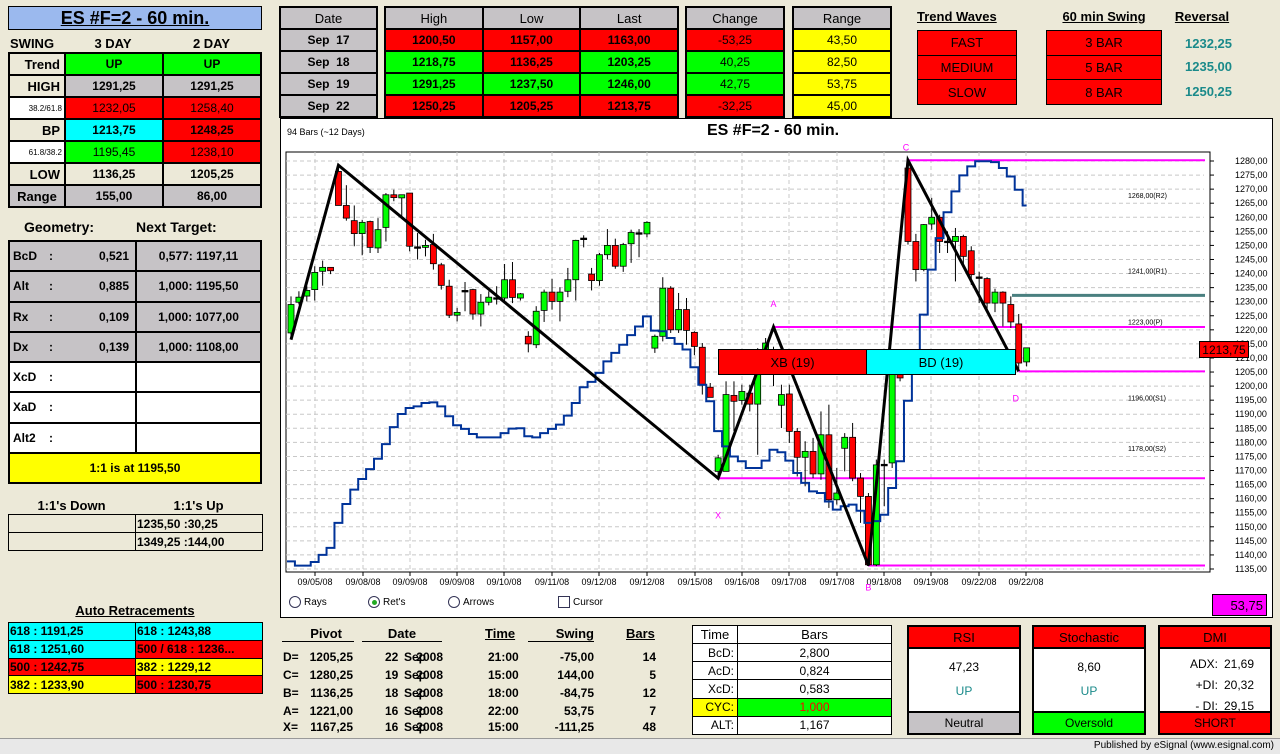  I want to click on retracement-cell: 382 : 1229,12, so click(199, 667).